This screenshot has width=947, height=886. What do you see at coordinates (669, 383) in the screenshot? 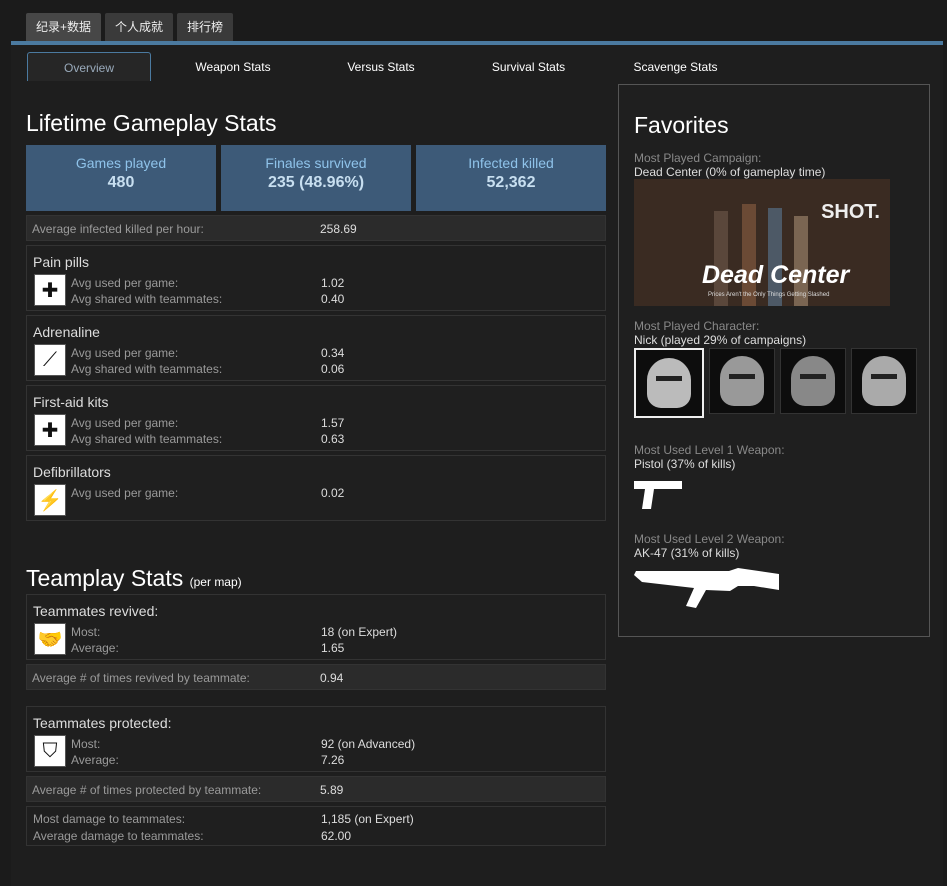
I see `character-portrait-nick` at bounding box center [669, 383].